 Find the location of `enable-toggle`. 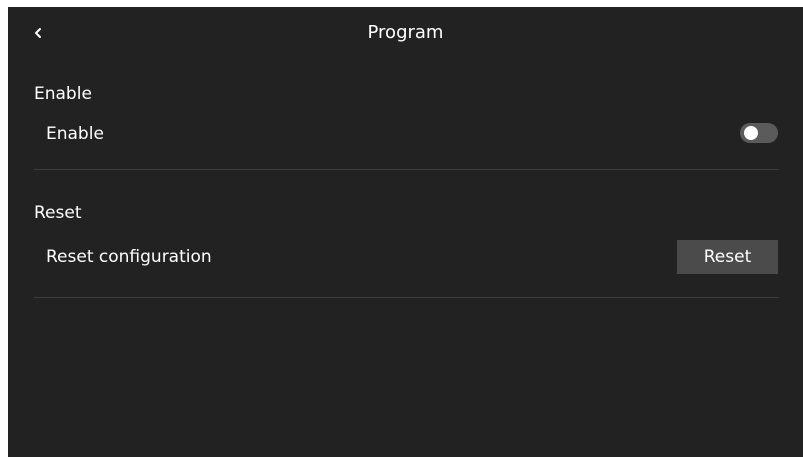

enable-toggle is located at coordinates (759, 133).